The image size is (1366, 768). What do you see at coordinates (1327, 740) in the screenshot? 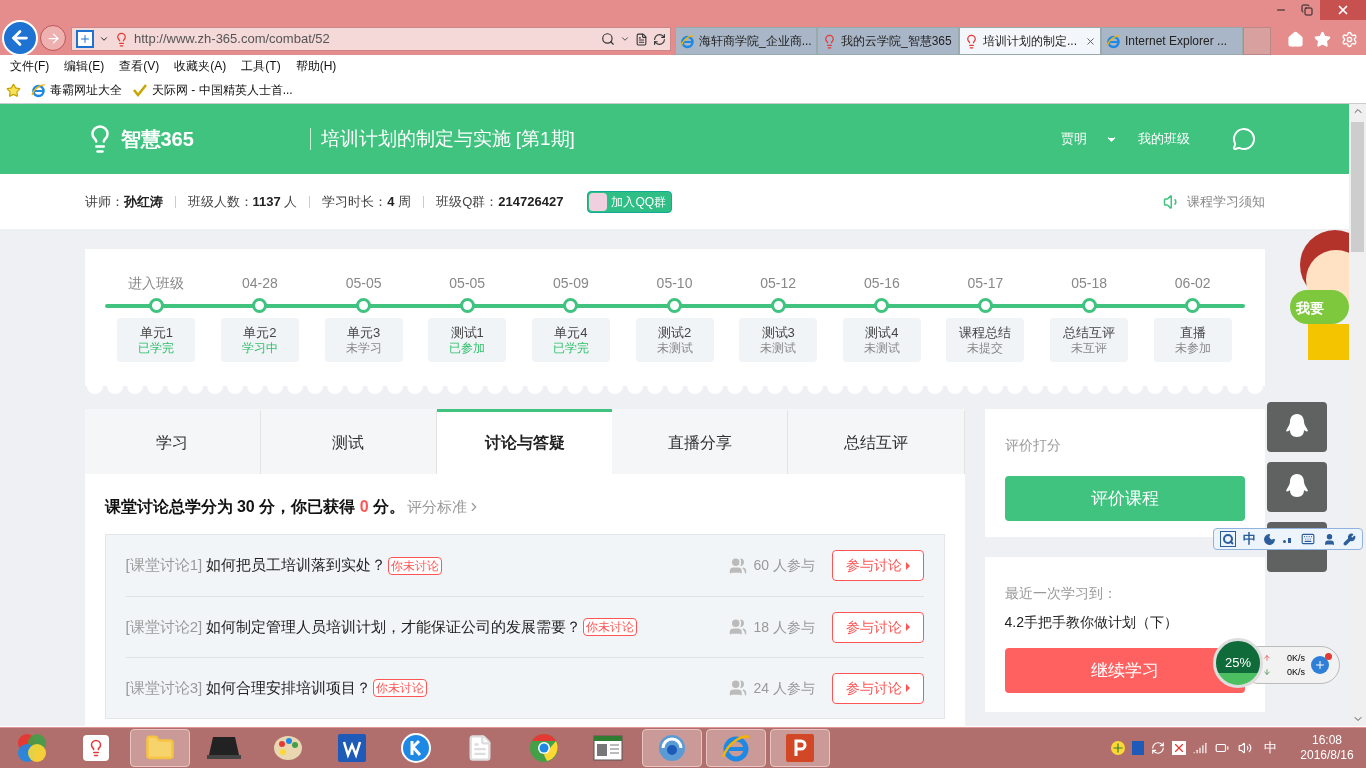
I see `clock-time: 16:08` at bounding box center [1327, 740].